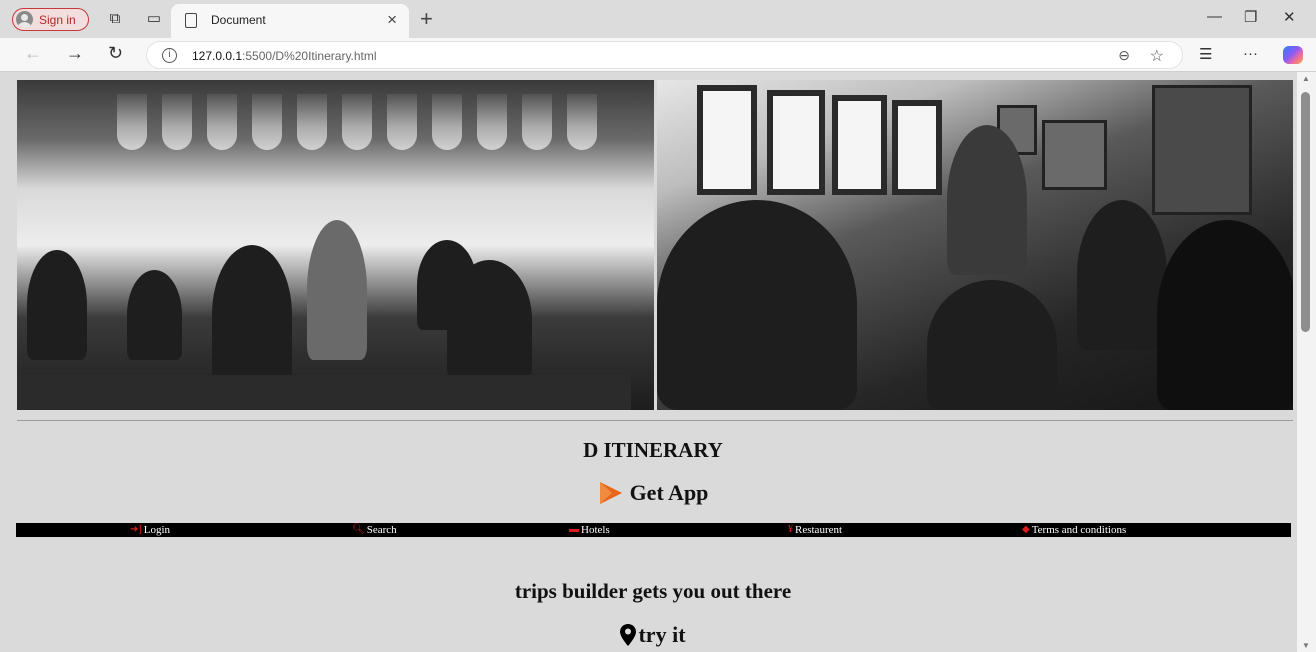 The image size is (1316, 652). Describe the element at coordinates (595, 530) in the screenshot. I see `menu-label: Hotels` at that location.